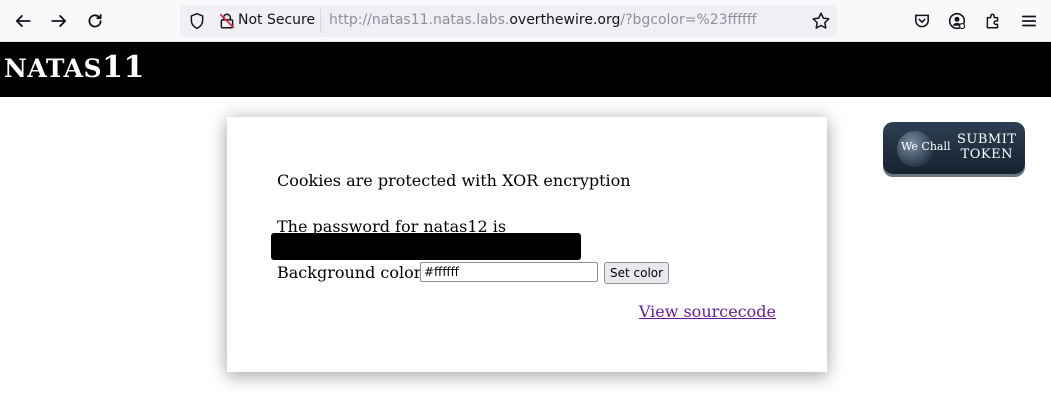  I want to click on wechall-logo-text: We Chall, so click(926, 146).